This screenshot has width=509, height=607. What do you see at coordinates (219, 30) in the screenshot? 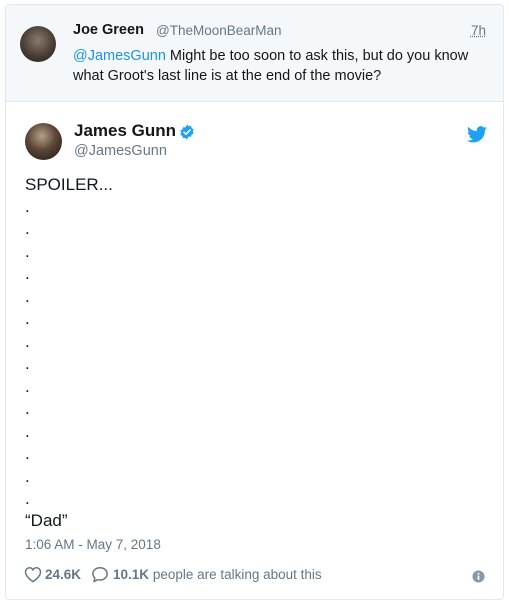
I see `parent-author-handle: @TheMoonBearMan` at bounding box center [219, 30].